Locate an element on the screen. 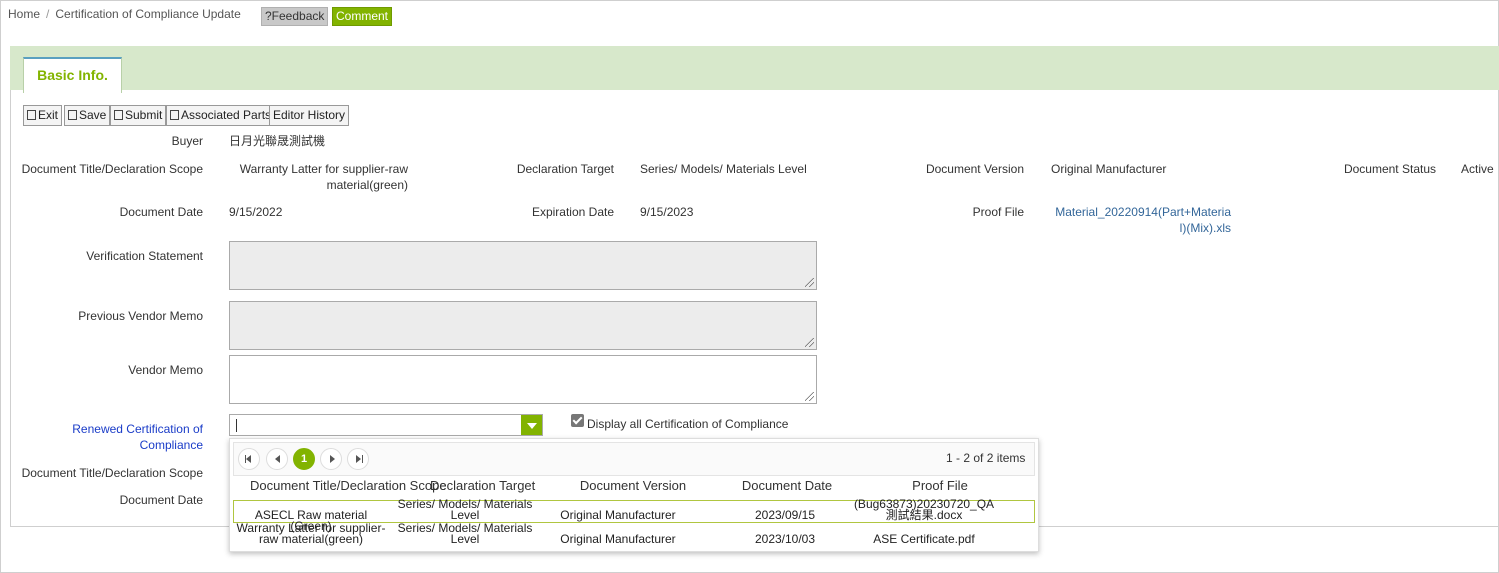 This screenshot has height=573, width=1499. exit-button: Exit is located at coordinates (43, 115).